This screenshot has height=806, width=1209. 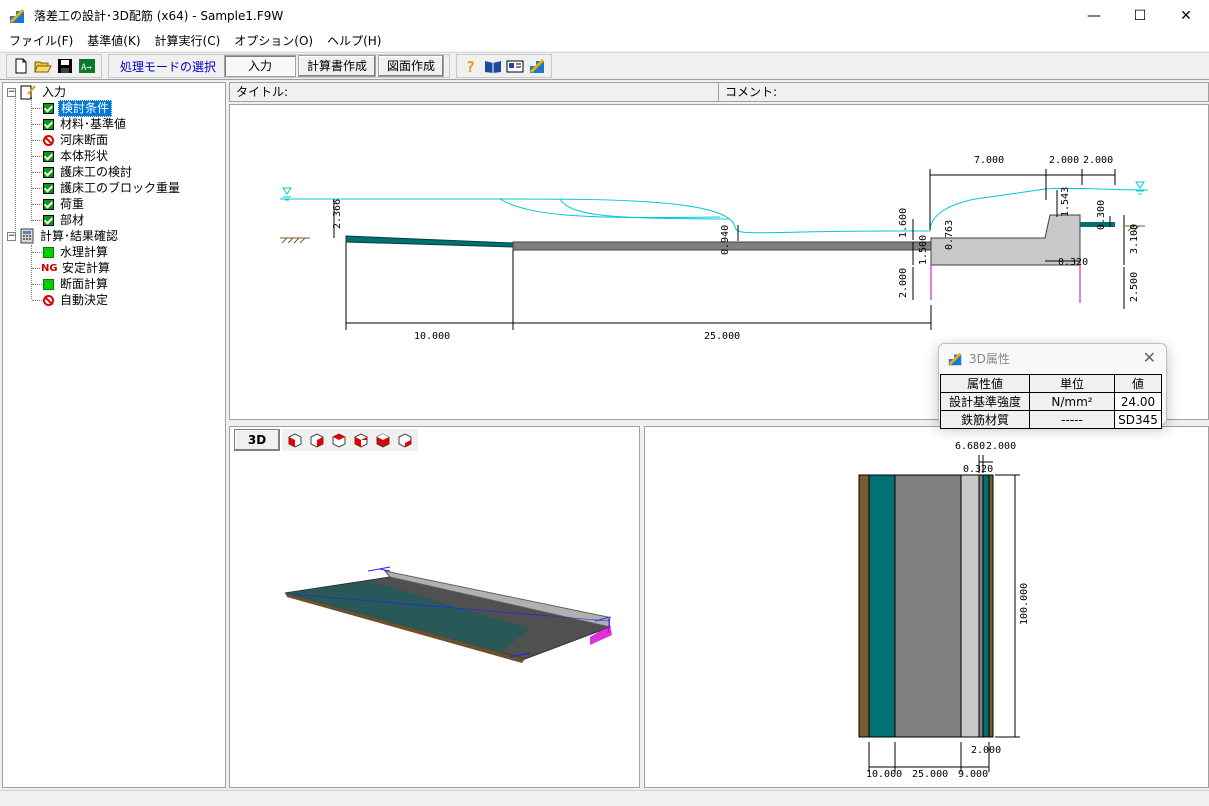 What do you see at coordinates (96, 171) in the screenshot?
I see `tree-label: 護床工の検討` at bounding box center [96, 171].